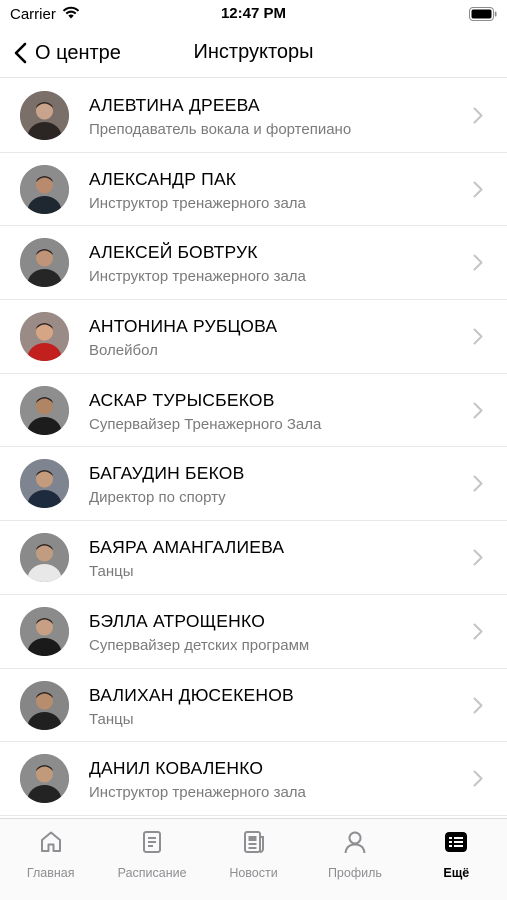 The height and width of the screenshot is (900, 507). Describe the element at coordinates (123, 351) in the screenshot. I see `instructor-role: Волейбол` at that location.